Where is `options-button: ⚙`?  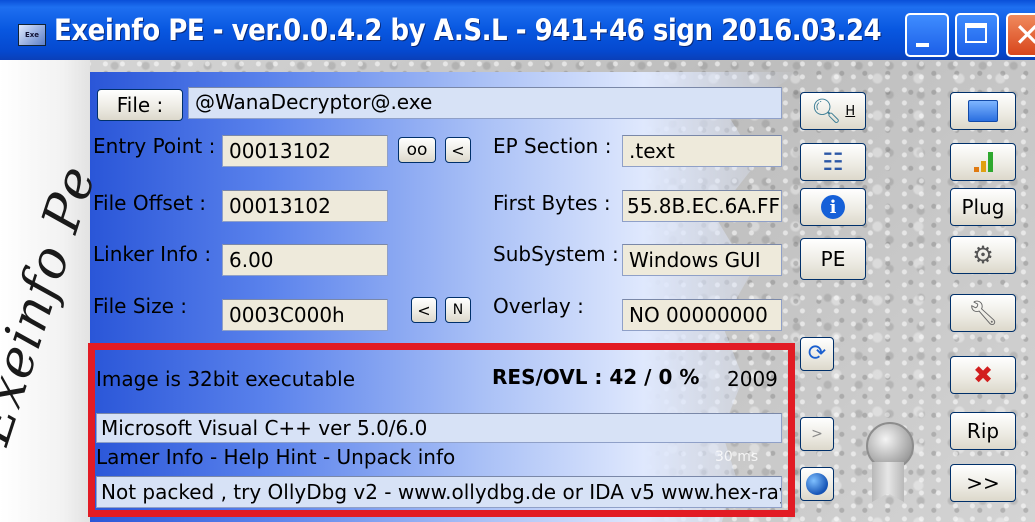
options-button: ⚙ is located at coordinates (983, 255).